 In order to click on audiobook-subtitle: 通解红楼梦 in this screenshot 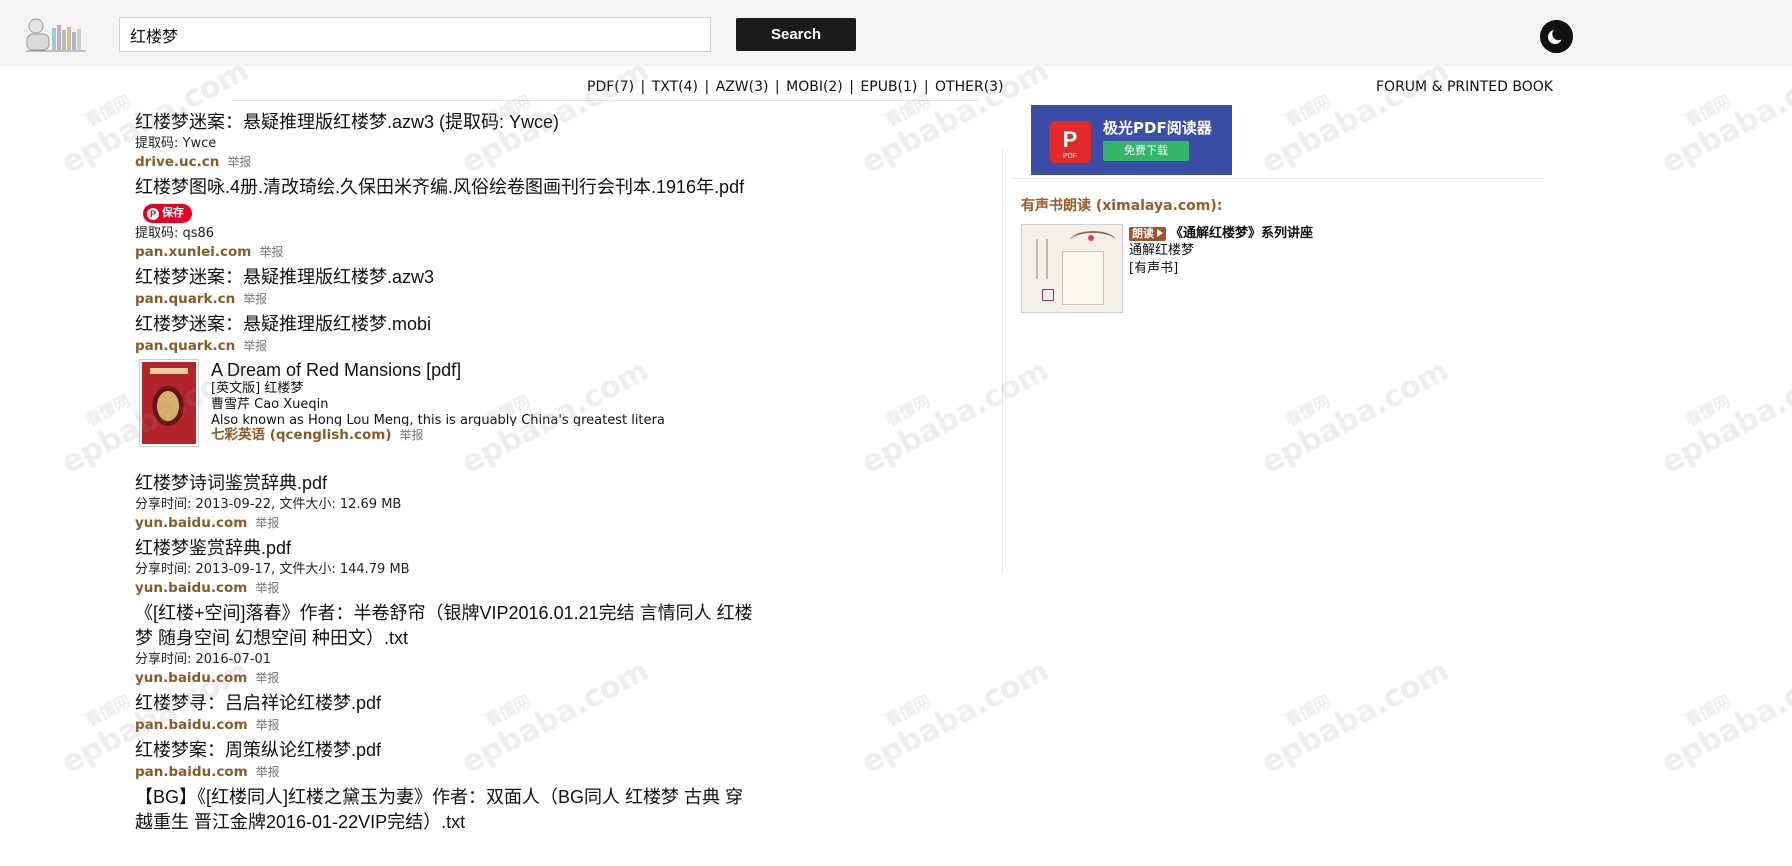, I will do `click(1162, 250)`.